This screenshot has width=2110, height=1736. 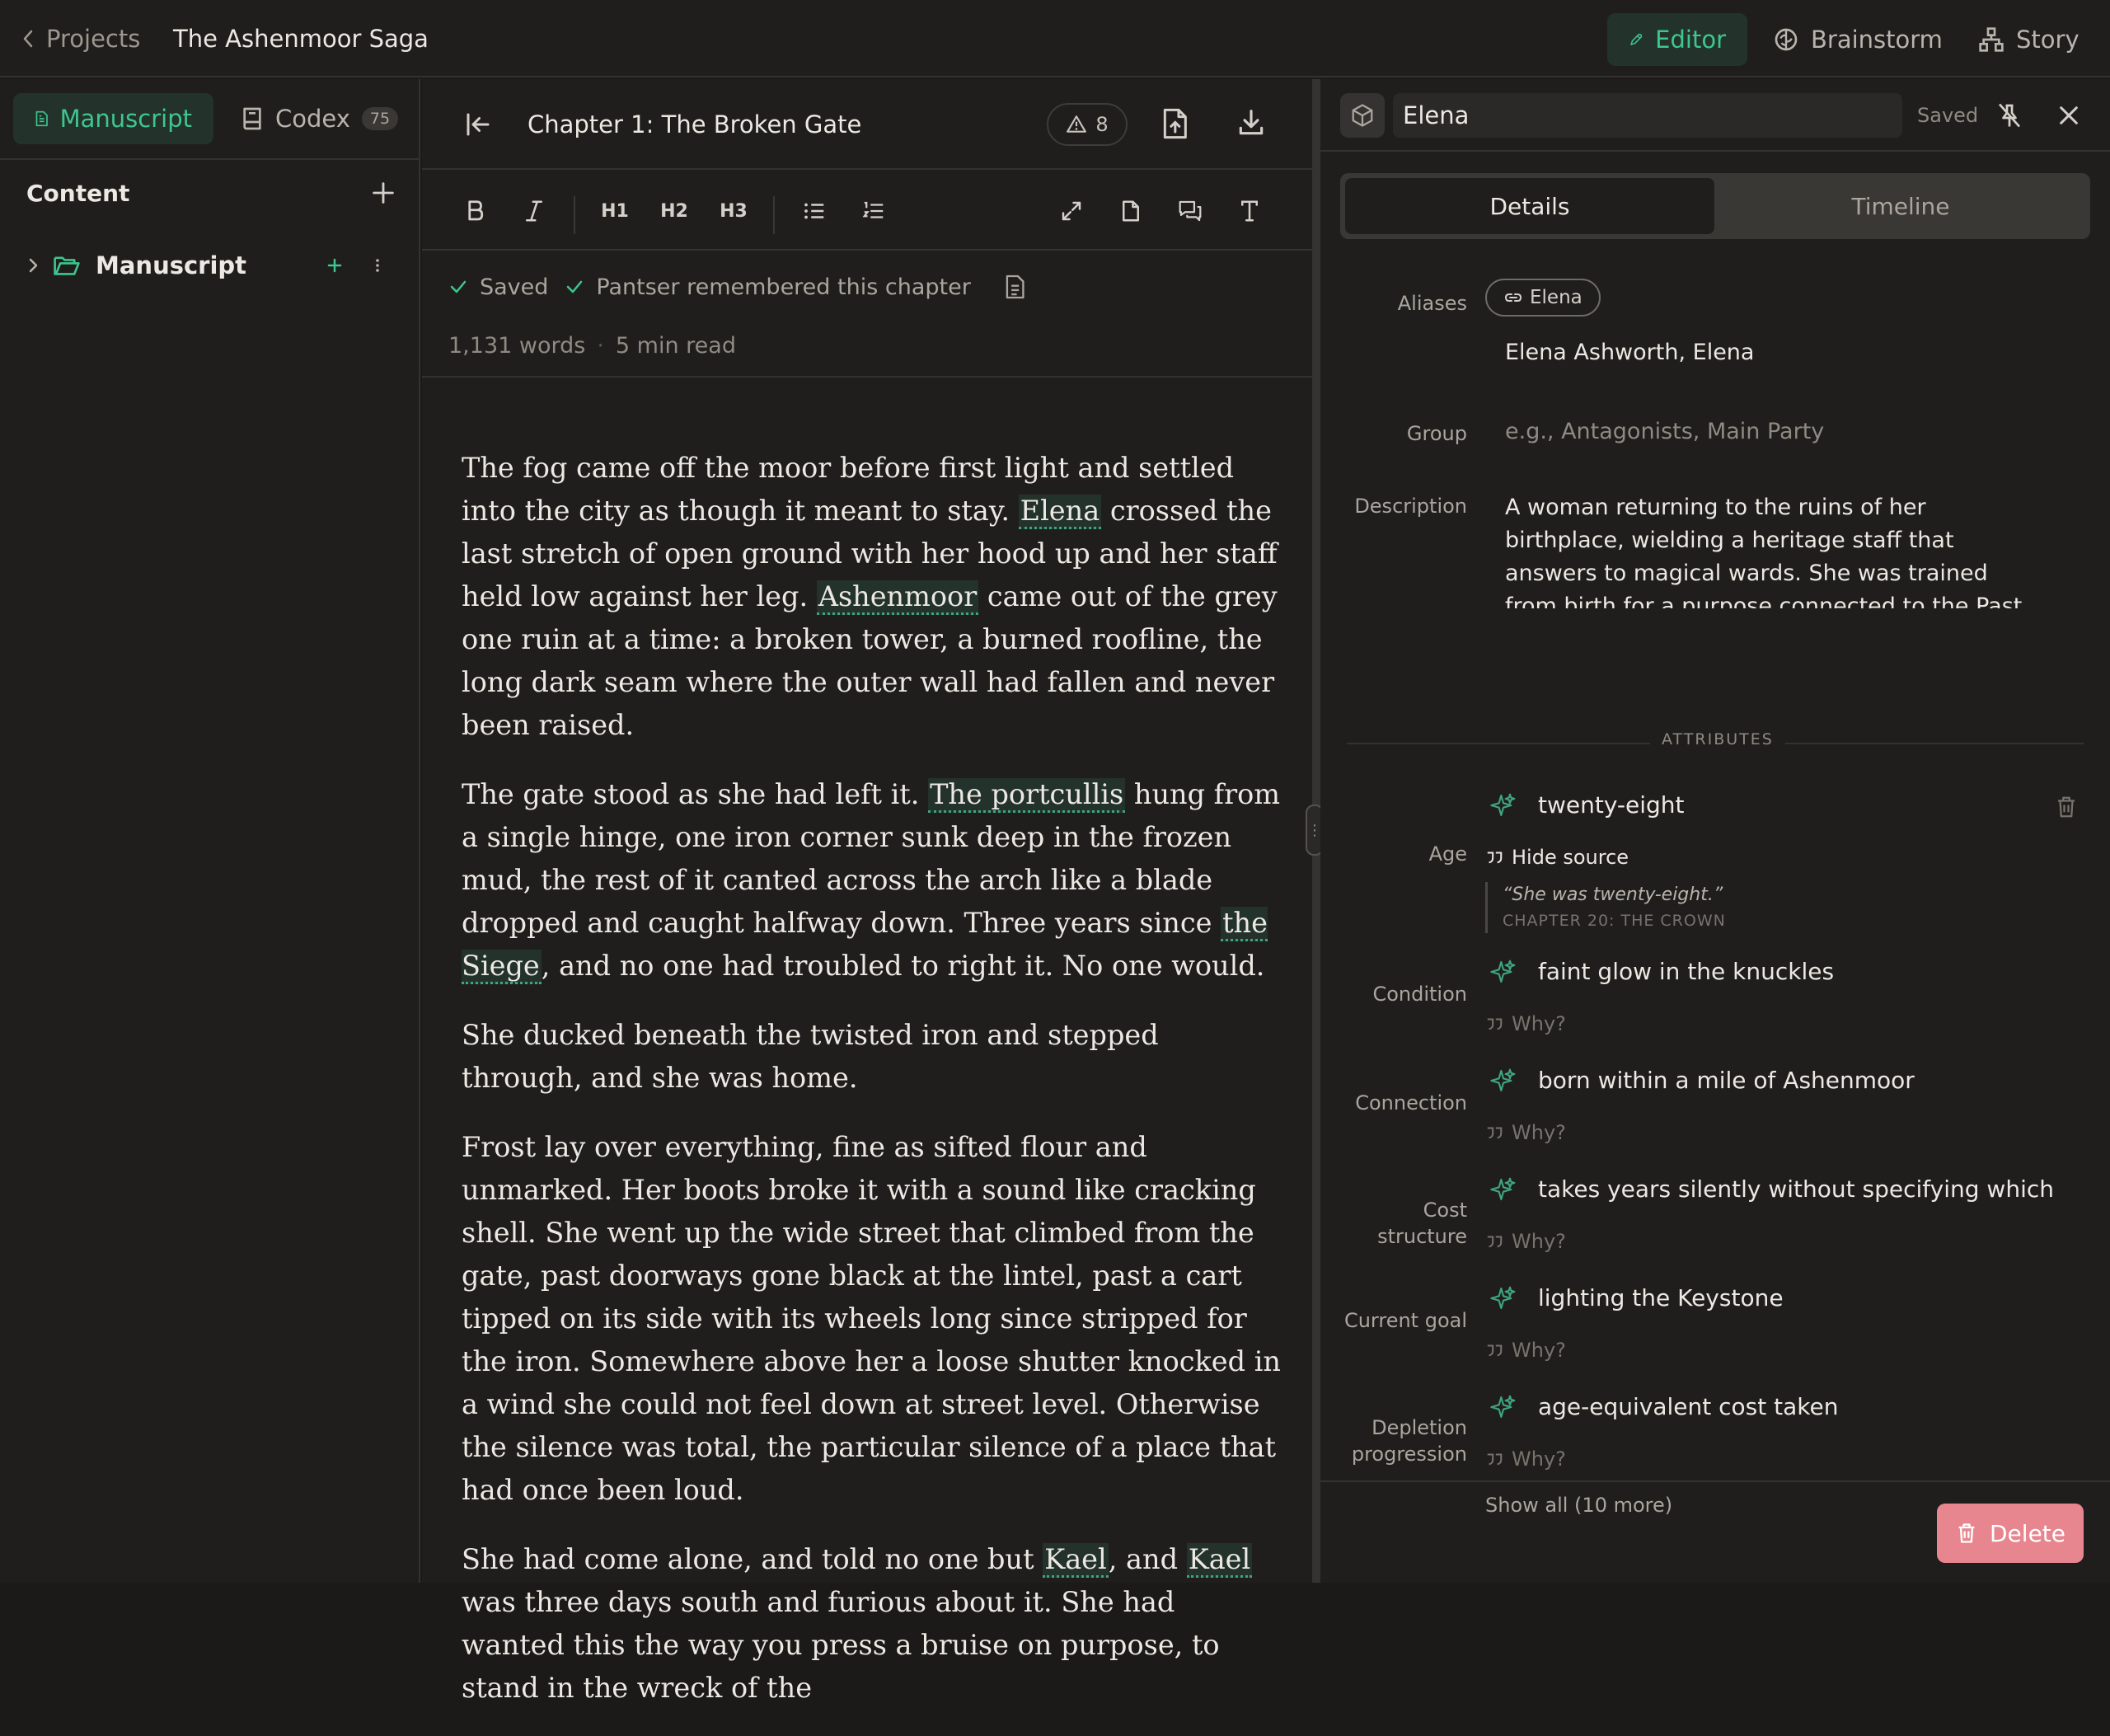 I want to click on entity-type-button, so click(x=1362, y=115).